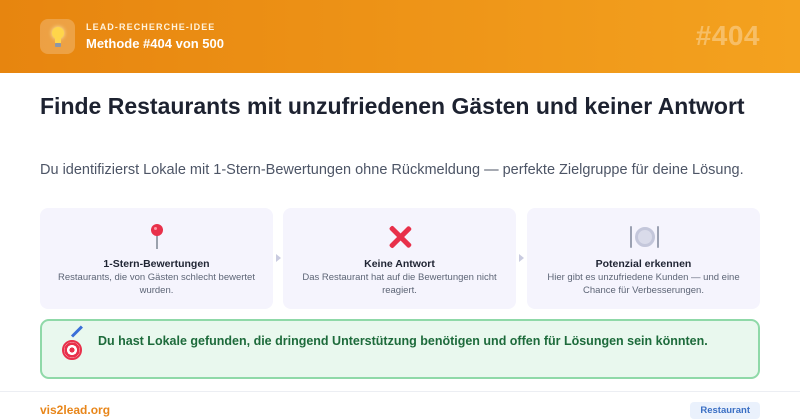 The image size is (800, 420). Describe the element at coordinates (156, 264) in the screenshot. I see `step-title: 1-Stern-Bewertungen` at that location.